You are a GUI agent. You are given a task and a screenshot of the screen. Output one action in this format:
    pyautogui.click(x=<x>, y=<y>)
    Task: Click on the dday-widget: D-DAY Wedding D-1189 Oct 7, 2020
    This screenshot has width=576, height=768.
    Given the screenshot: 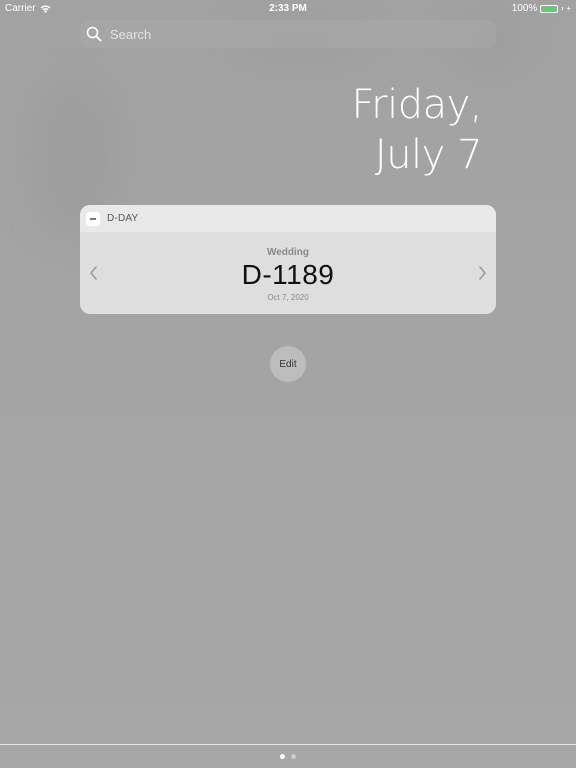 What is the action you would take?
    pyautogui.click(x=288, y=259)
    